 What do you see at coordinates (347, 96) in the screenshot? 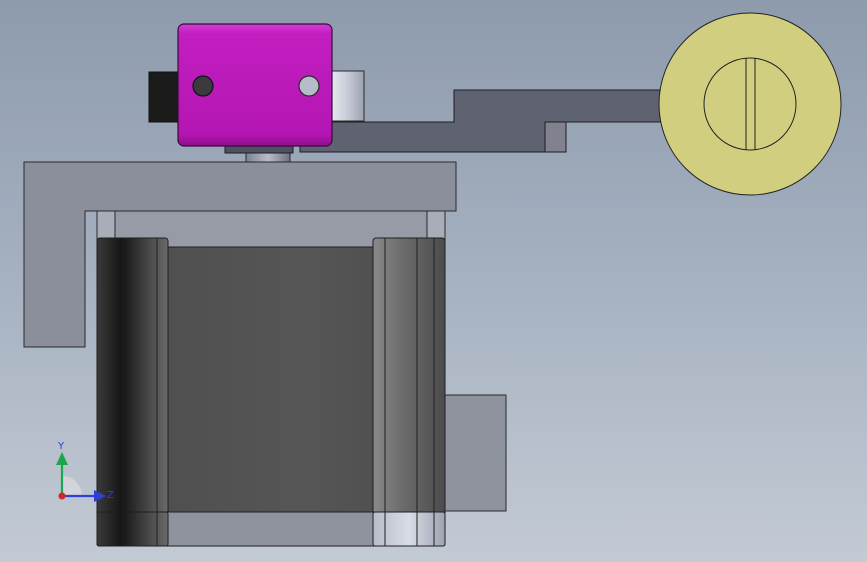
I see `clamp-right-roller` at bounding box center [347, 96].